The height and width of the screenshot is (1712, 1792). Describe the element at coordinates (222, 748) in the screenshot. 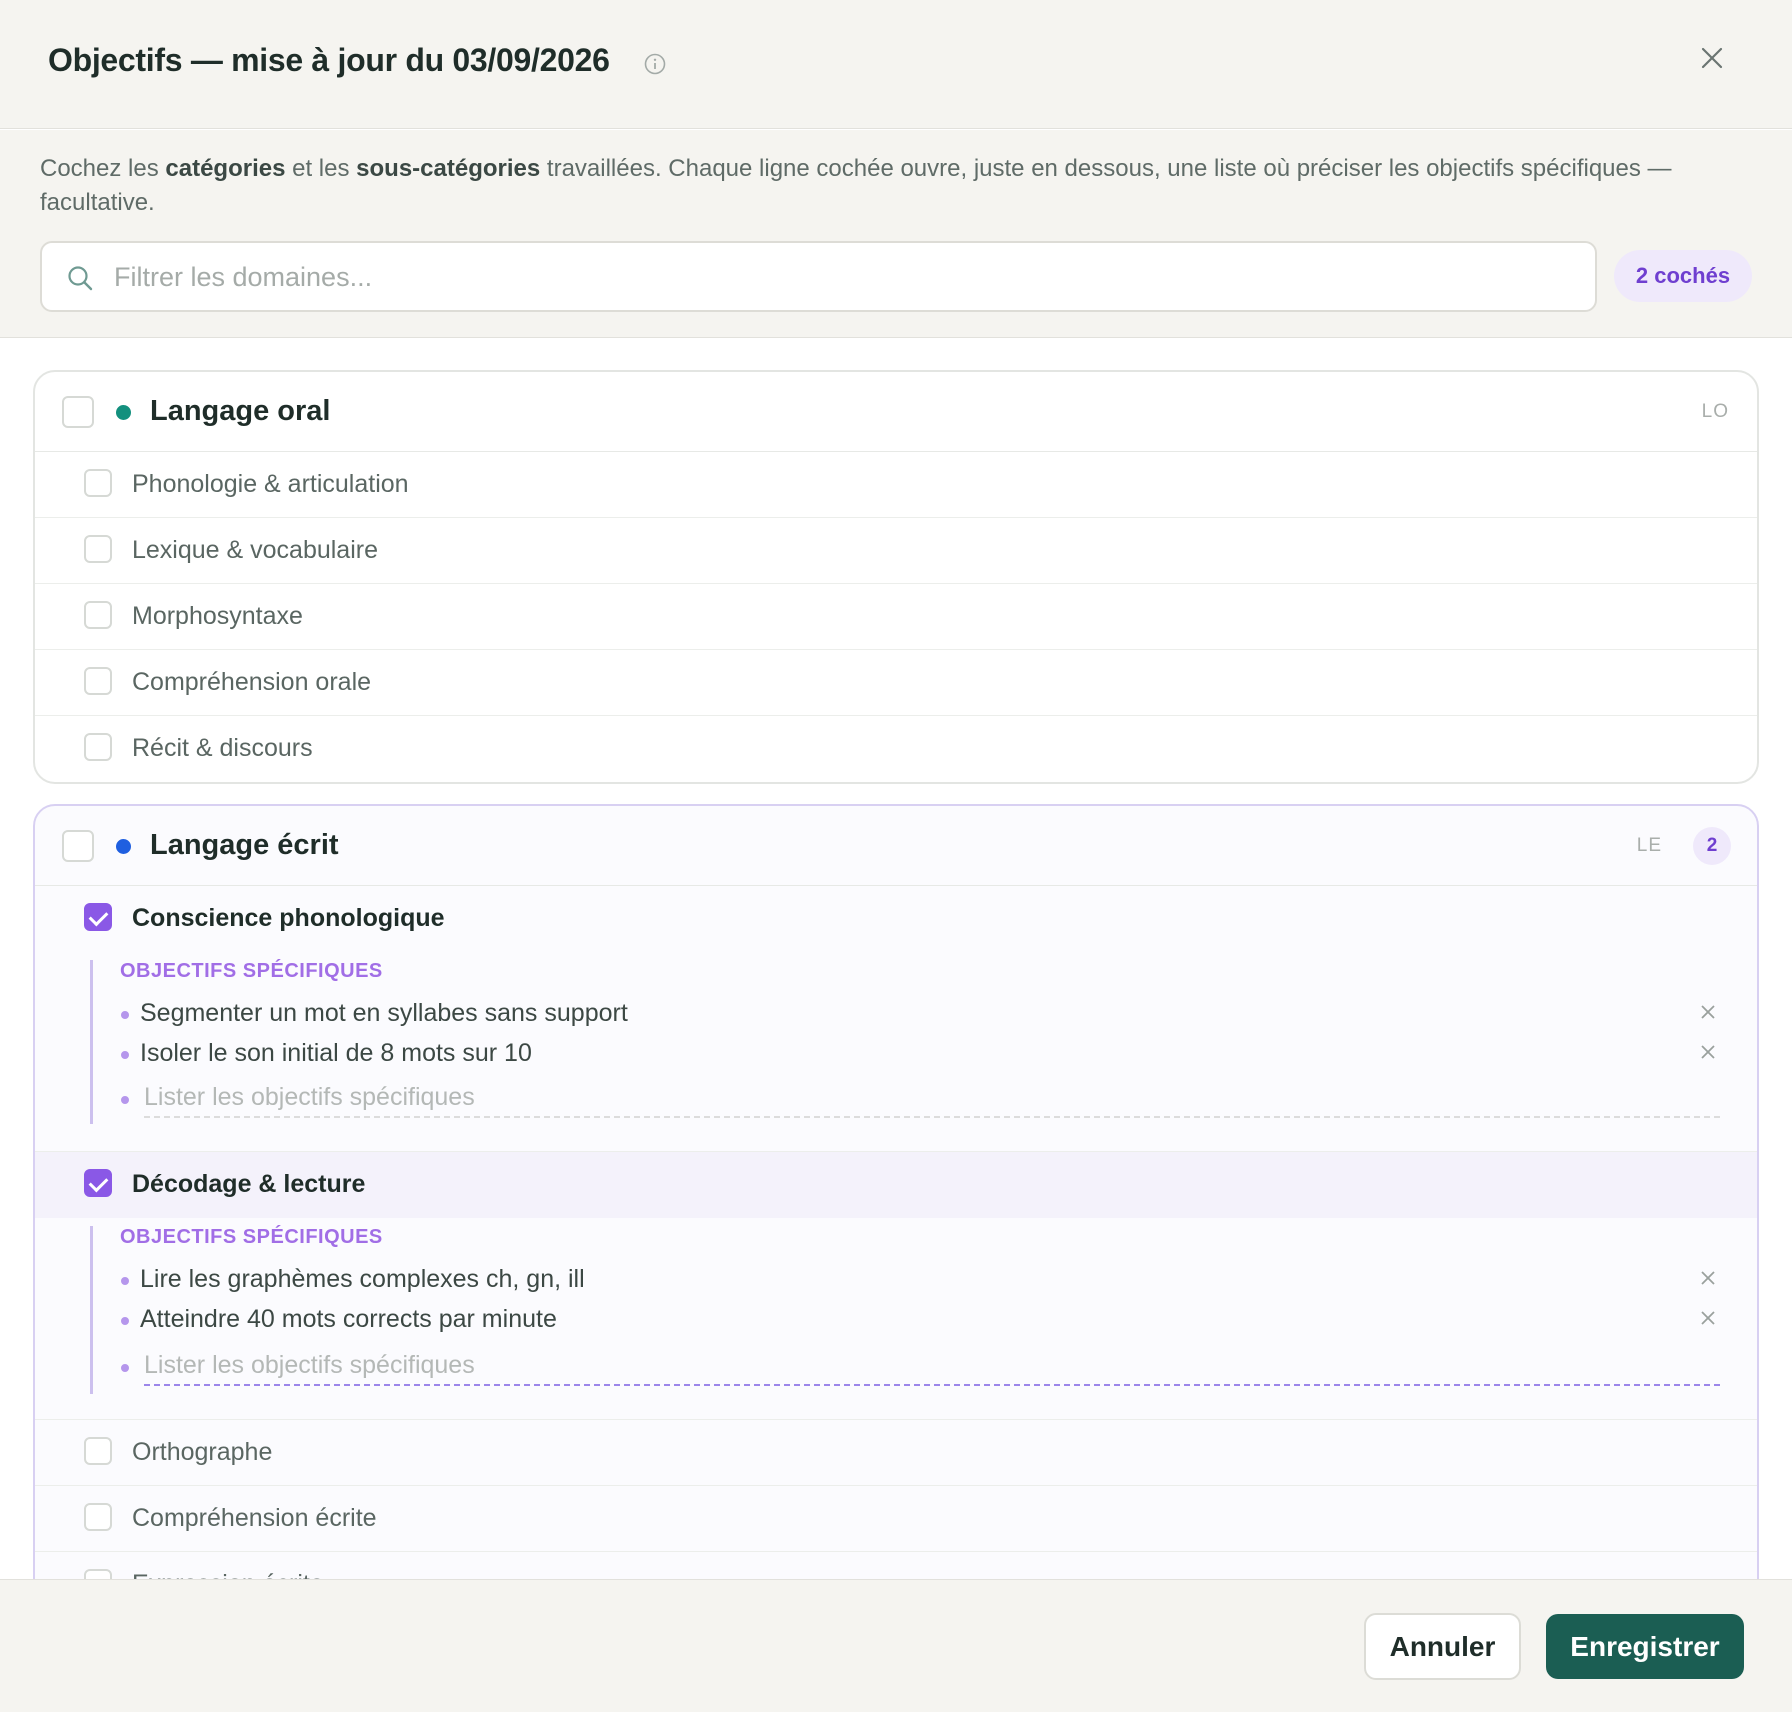

I see `subcategory-label: Récit & discours` at that location.